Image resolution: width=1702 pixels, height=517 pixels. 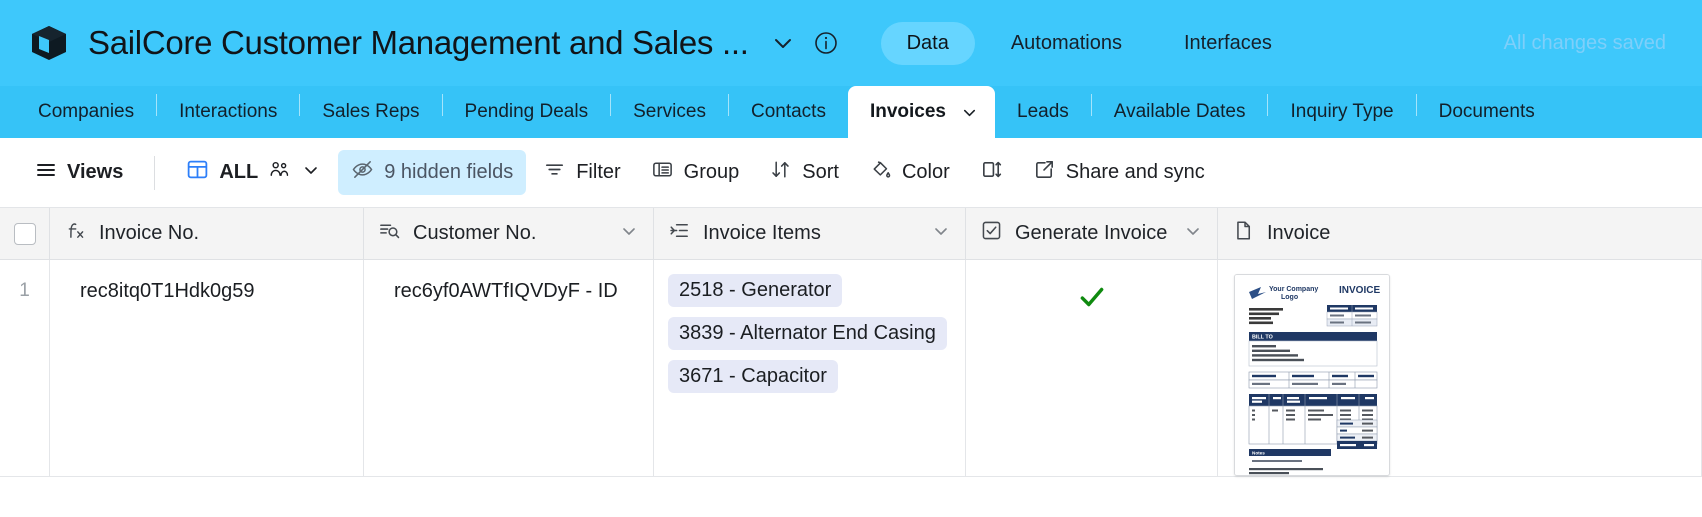 I want to click on header-tabs: Data Automations Interfaces, so click(x=1089, y=43).